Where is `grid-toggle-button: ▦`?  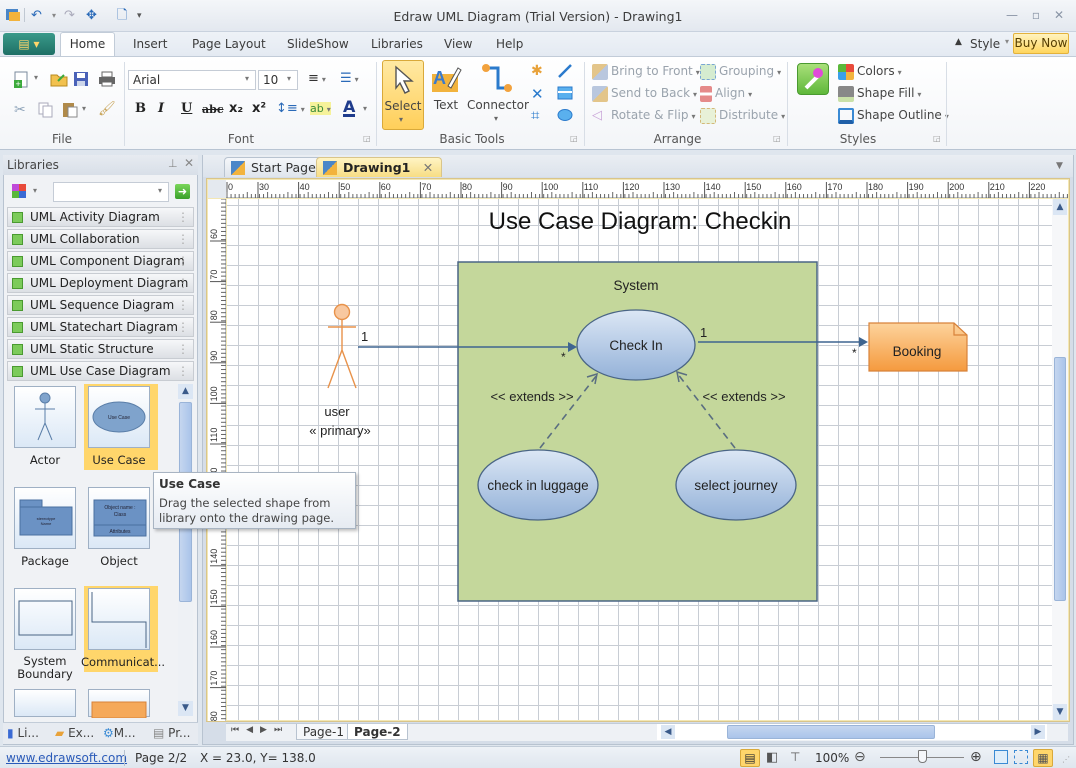
grid-toggle-button: ▦ is located at coordinates (1043, 758).